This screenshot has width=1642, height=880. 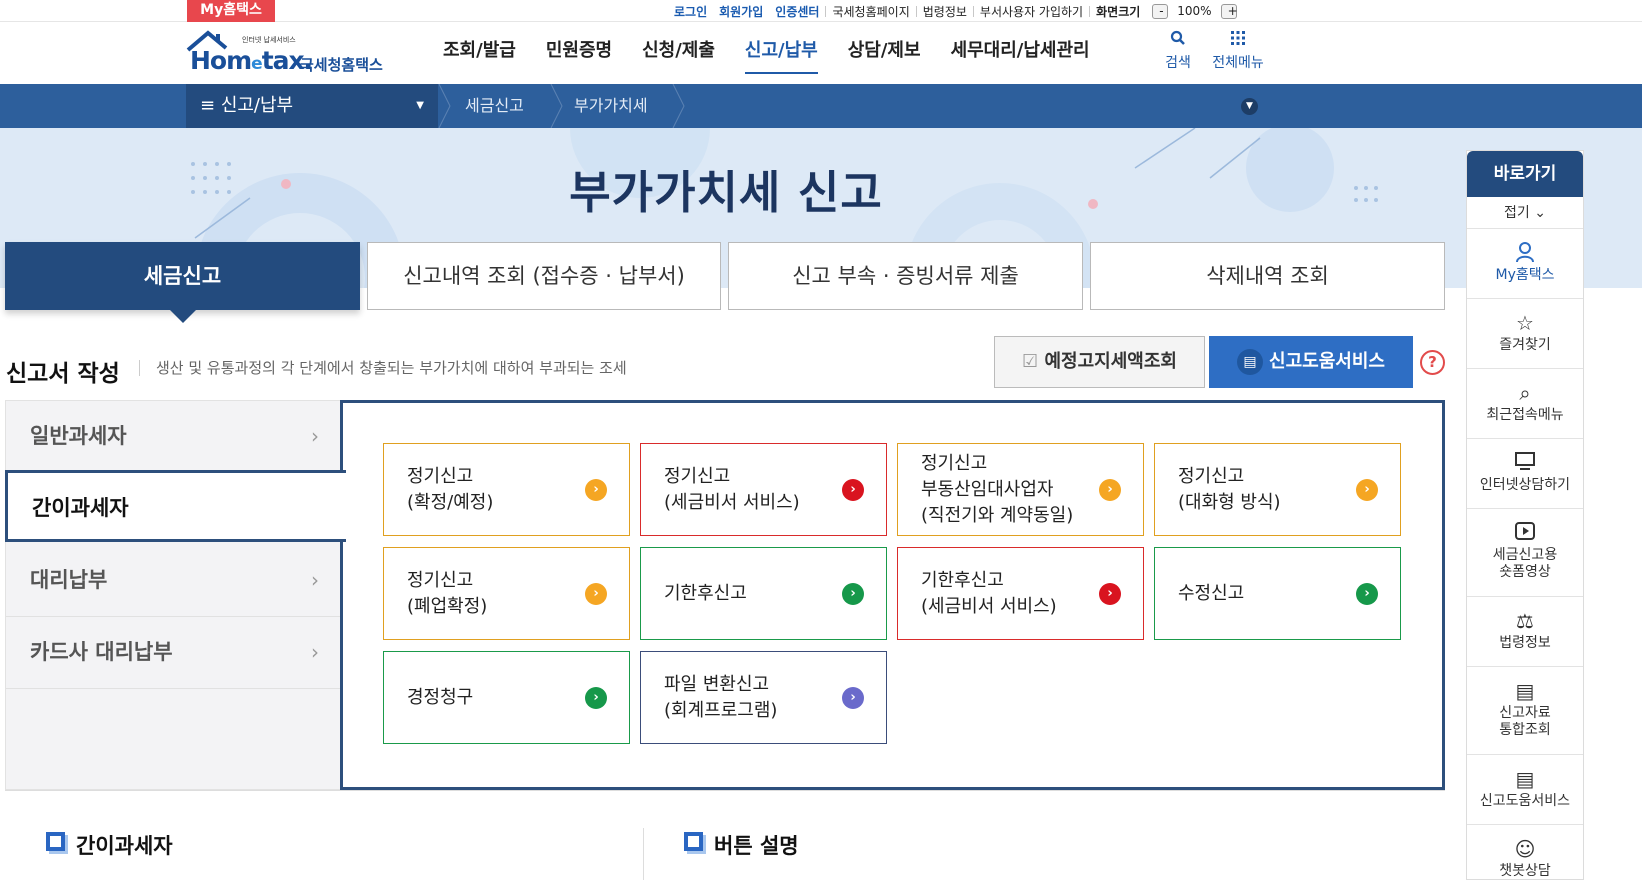 I want to click on zoom-value: 100%, so click(x=1194, y=11).